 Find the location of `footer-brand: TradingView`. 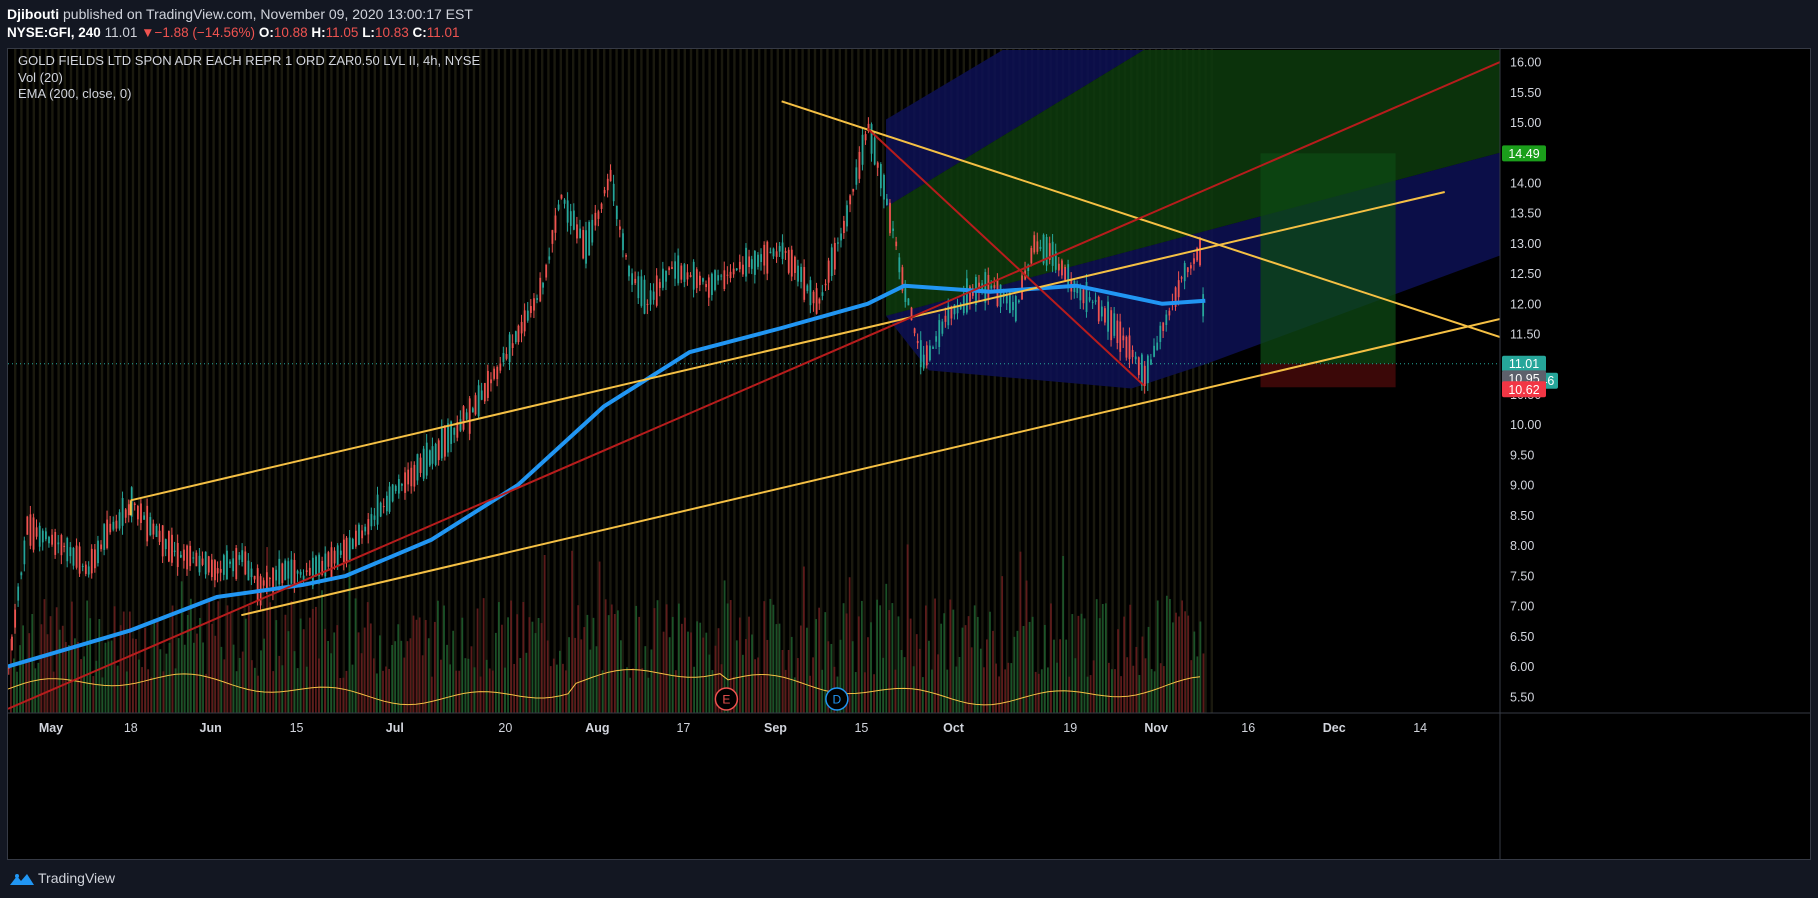

footer-brand: TradingView is located at coordinates (76, 878).